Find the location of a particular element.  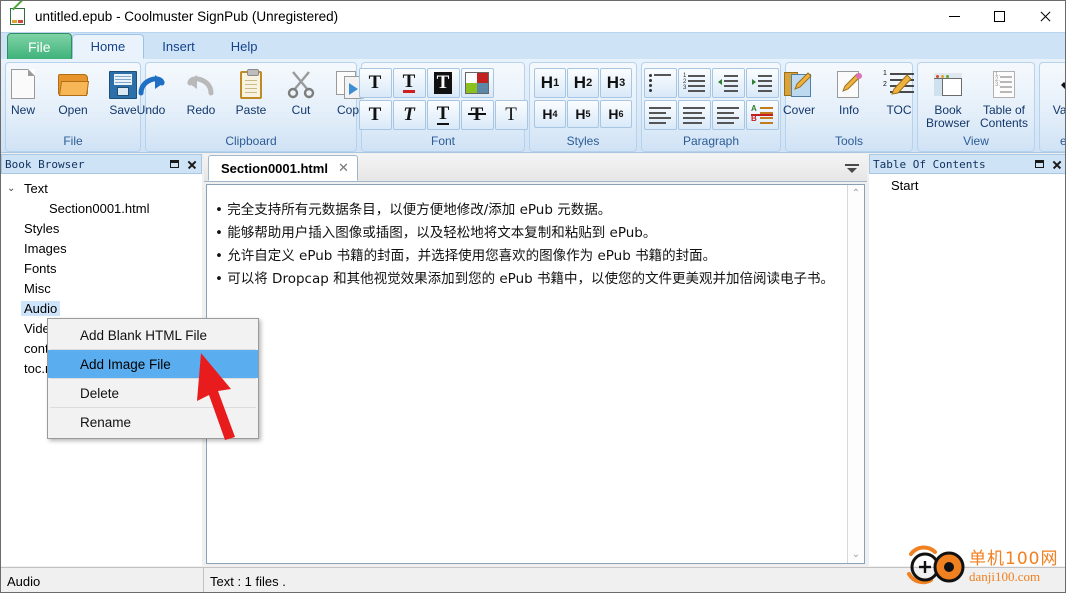

paste-button: Paste is located at coordinates (251, 91).